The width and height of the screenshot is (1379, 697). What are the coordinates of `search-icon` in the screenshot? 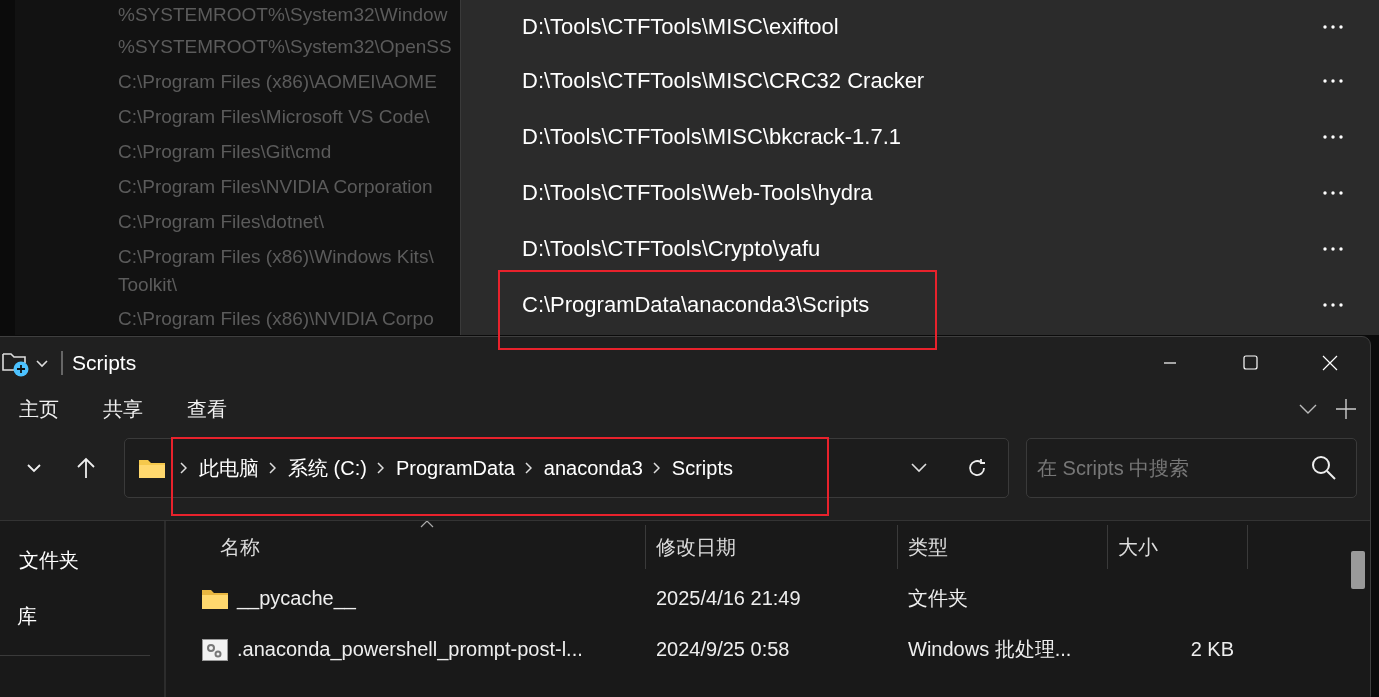 It's located at (1324, 468).